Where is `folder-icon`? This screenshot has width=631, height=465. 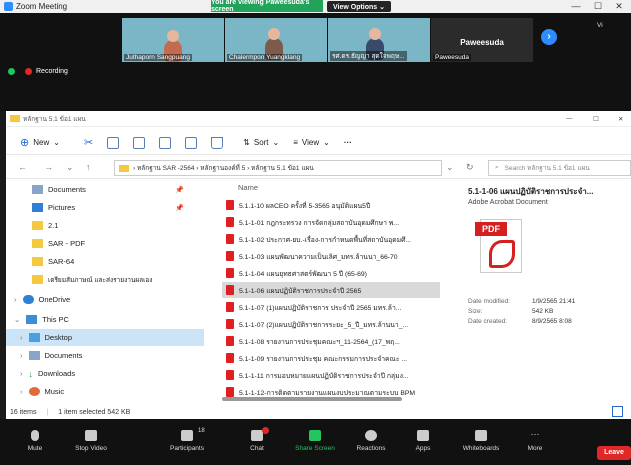 folder-icon is located at coordinates (124, 168).